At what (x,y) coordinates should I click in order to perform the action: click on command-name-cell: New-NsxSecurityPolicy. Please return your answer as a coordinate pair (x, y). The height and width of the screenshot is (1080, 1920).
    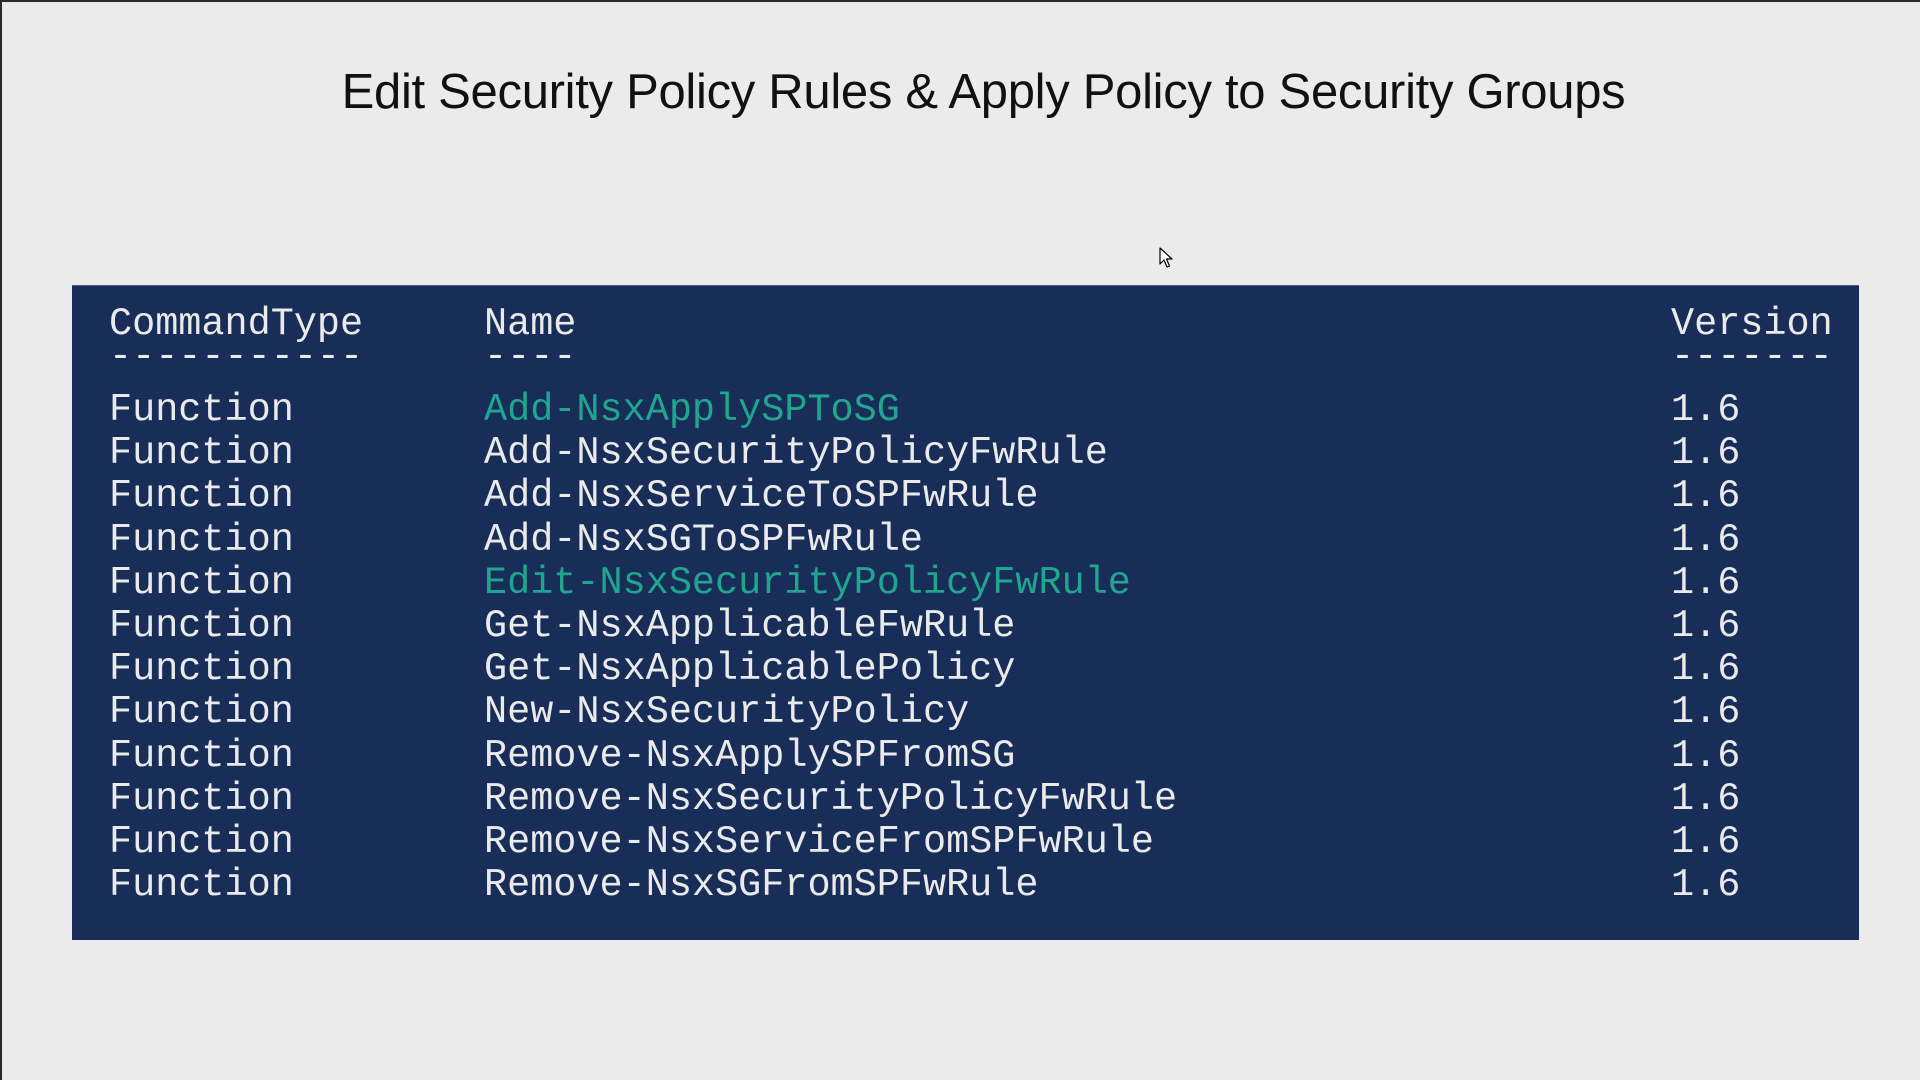
    Looking at the image, I should click on (727, 712).